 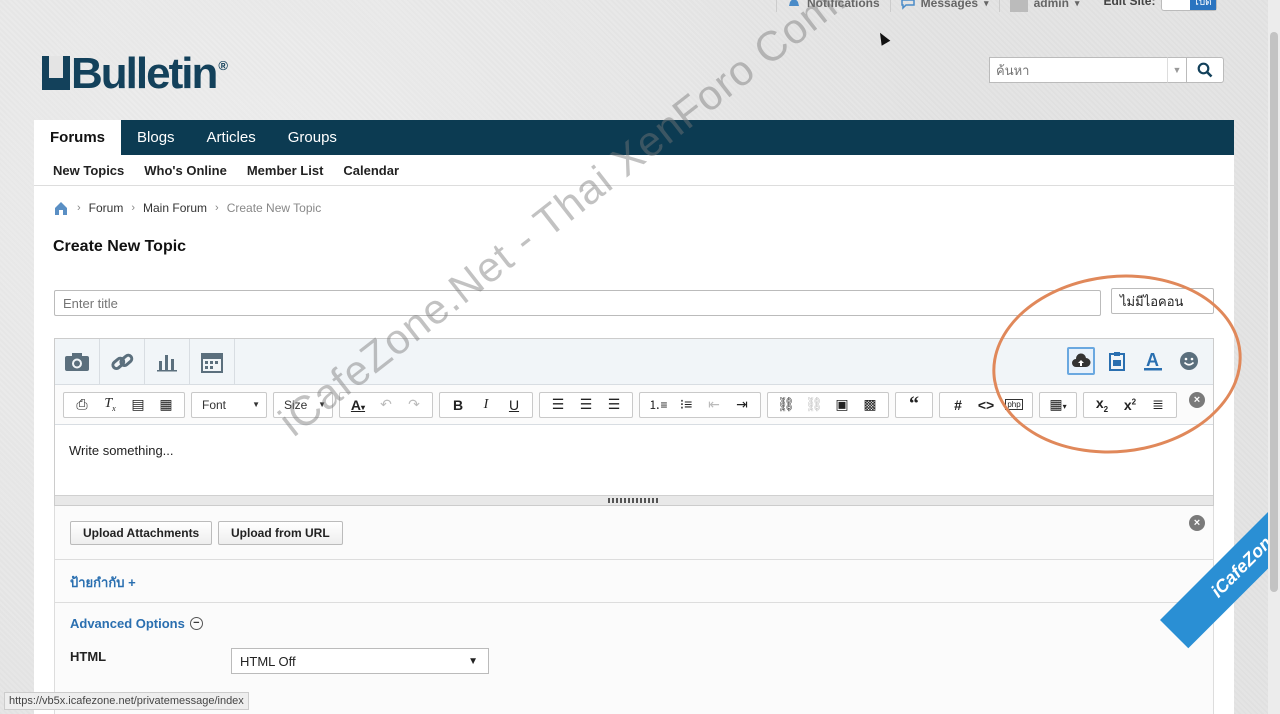 What do you see at coordinates (577, 303) in the screenshot?
I see `topic-title-input` at bounding box center [577, 303].